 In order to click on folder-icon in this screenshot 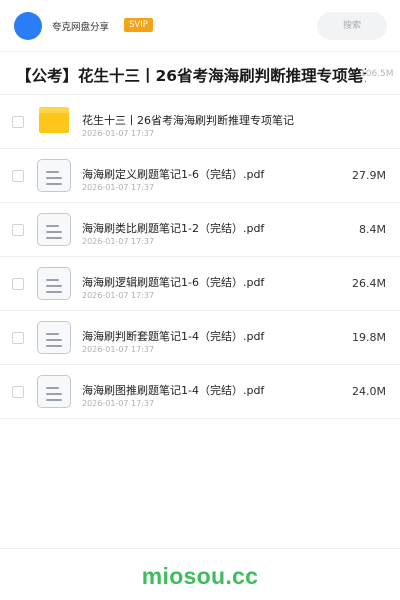, I will do `click(54, 120)`.